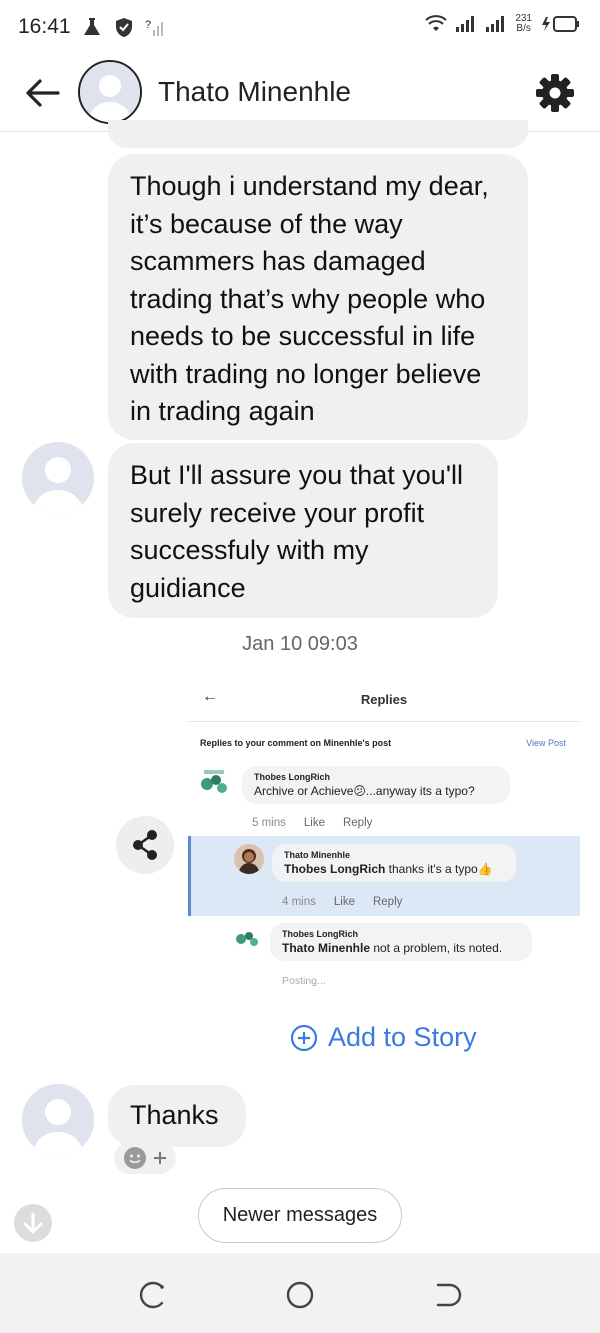 This screenshot has height=1333, width=600. What do you see at coordinates (546, 743) in the screenshot?
I see `view-post-link: View Post` at bounding box center [546, 743].